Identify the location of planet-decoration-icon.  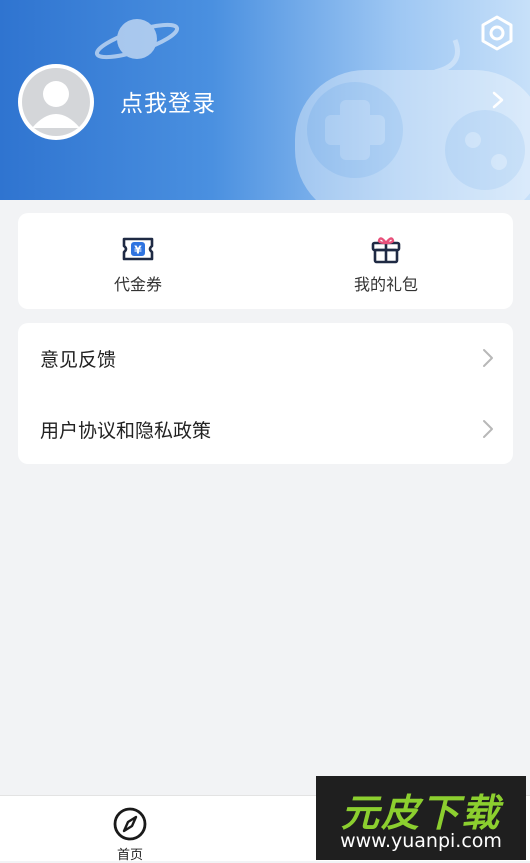
(137, 39).